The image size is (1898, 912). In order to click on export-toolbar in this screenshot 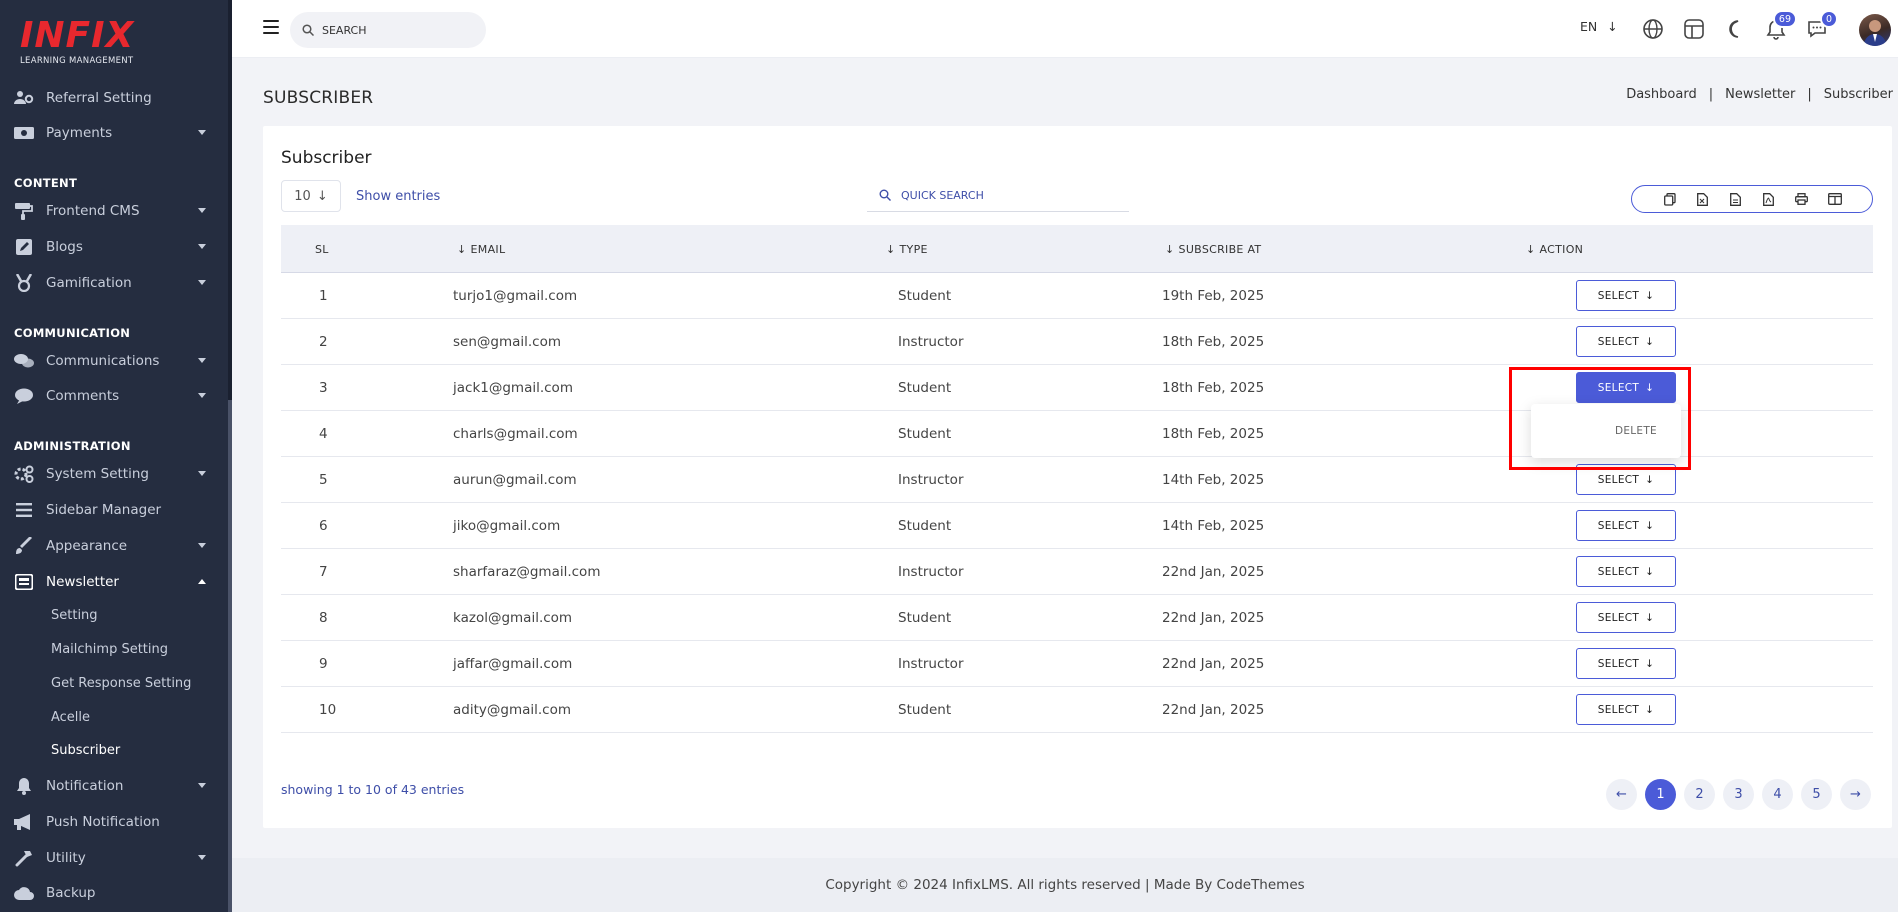, I will do `click(1752, 199)`.